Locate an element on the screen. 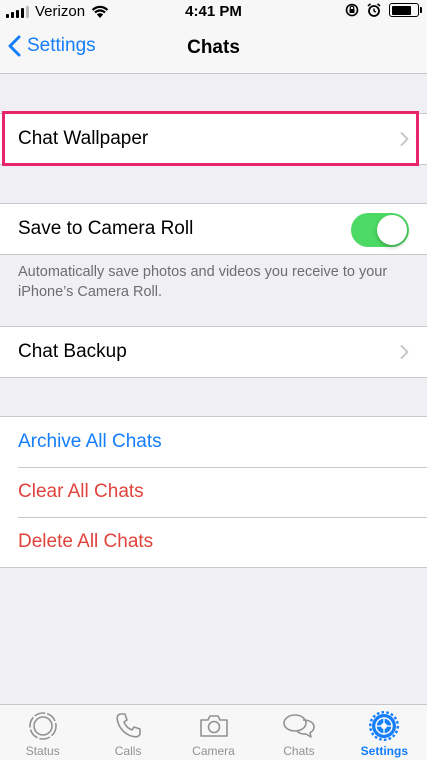 This screenshot has height=760, width=427. camera-icon is located at coordinates (213, 726).